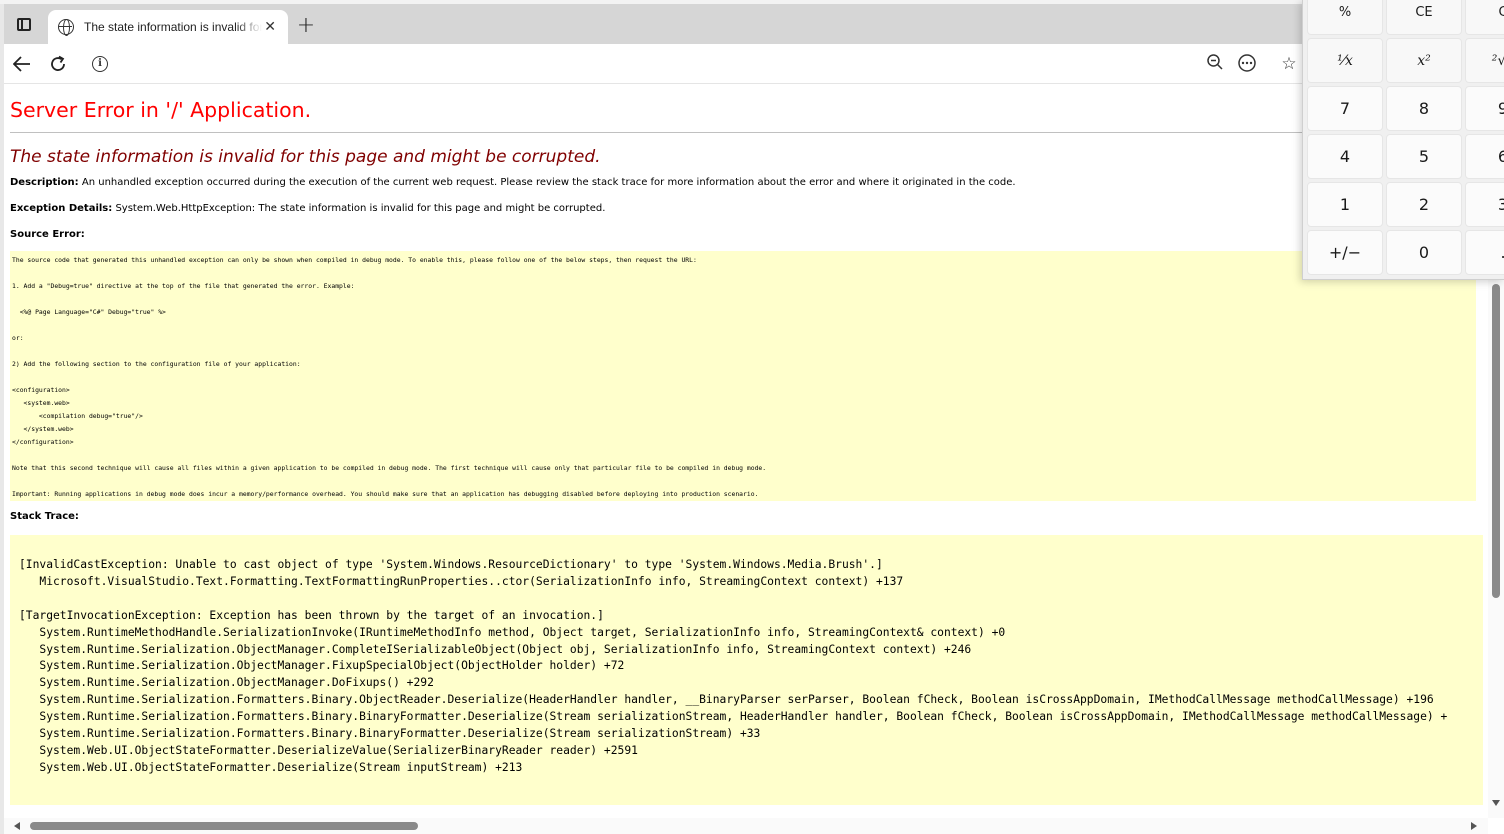 The image size is (1504, 834). Describe the element at coordinates (1484, 60) in the screenshot. I see `calculator-key: ²√x` at that location.